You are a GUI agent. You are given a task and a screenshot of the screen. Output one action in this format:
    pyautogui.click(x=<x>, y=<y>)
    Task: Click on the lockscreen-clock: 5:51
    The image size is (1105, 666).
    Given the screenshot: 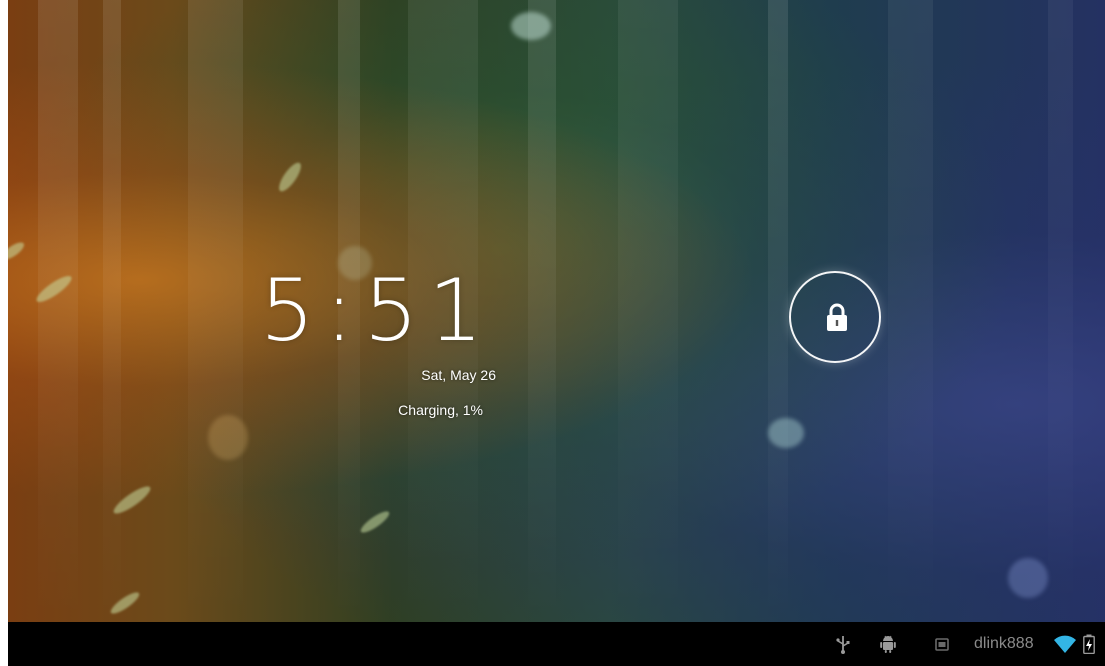 What is the action you would take?
    pyautogui.click(x=376, y=311)
    